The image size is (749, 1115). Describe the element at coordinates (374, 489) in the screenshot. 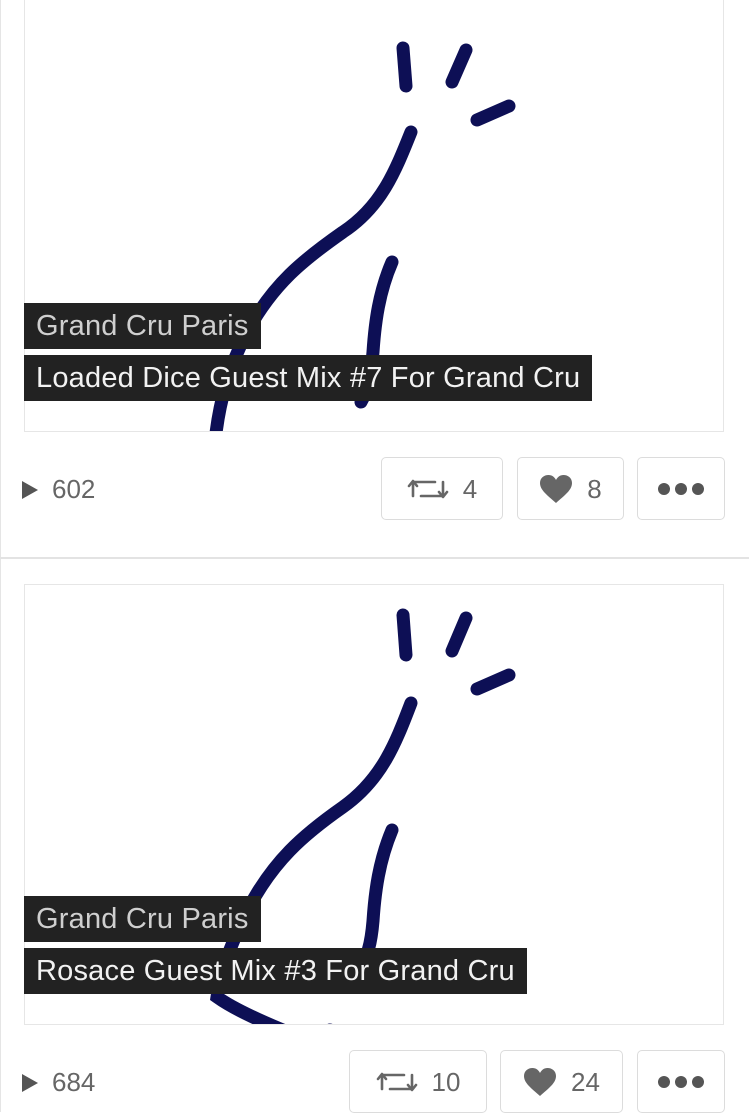

I see `track-actions-row: 602 4 8` at that location.